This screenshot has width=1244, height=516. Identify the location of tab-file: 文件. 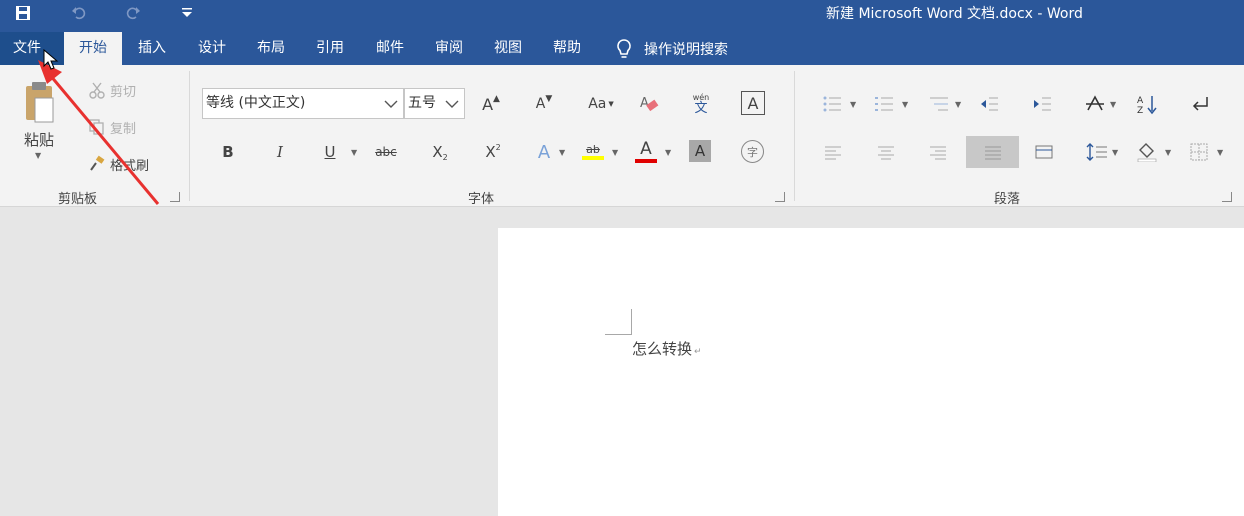
(32, 48).